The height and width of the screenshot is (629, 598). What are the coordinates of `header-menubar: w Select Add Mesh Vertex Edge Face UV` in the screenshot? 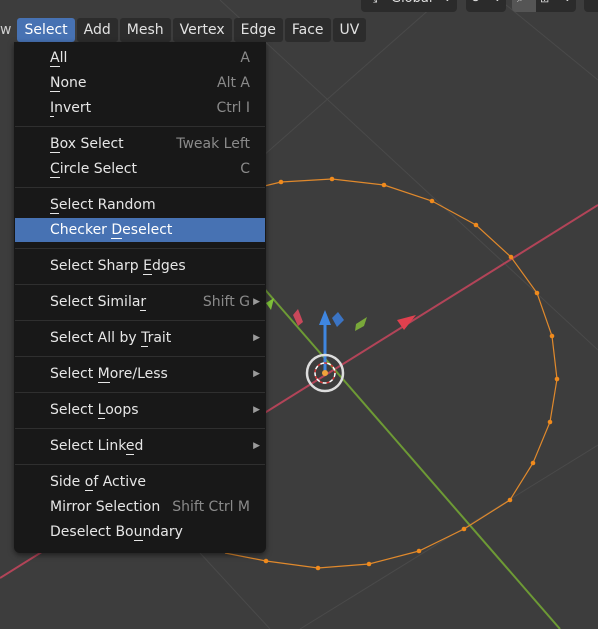 It's located at (184, 30).